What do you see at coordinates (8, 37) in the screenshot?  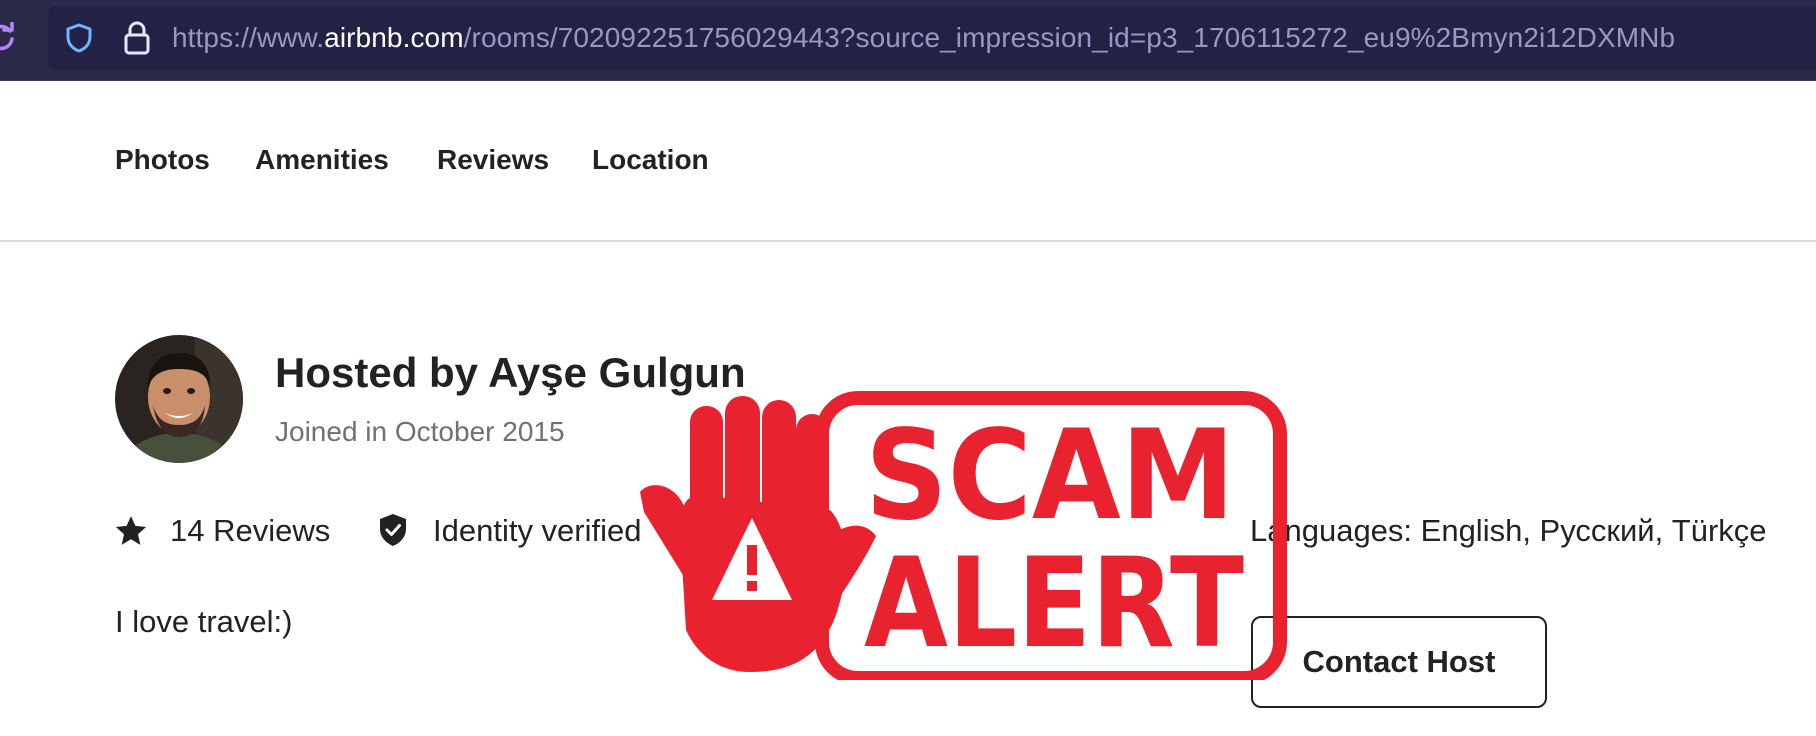 I see `reload-icon` at bounding box center [8, 37].